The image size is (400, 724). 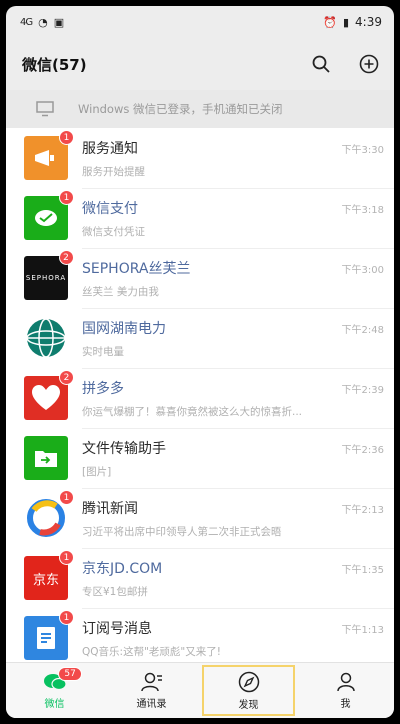 What do you see at coordinates (200, 278) in the screenshot?
I see `chat-row: SEPHORA 2 SEPHORA丝芙兰 下午3:00 丝芙兰 美力由我` at bounding box center [200, 278].